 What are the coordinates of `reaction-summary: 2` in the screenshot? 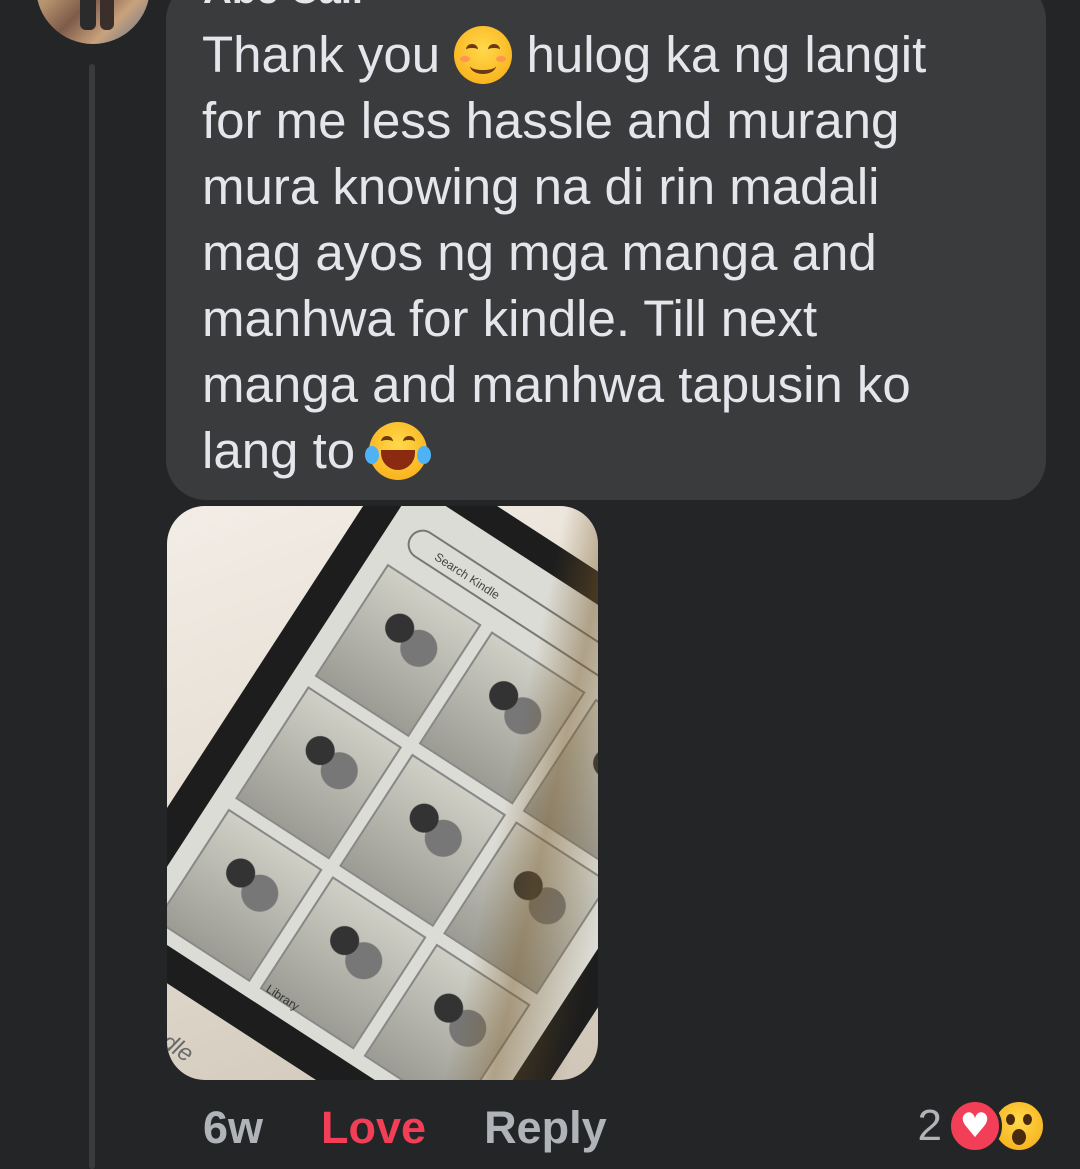 It's located at (982, 1126).